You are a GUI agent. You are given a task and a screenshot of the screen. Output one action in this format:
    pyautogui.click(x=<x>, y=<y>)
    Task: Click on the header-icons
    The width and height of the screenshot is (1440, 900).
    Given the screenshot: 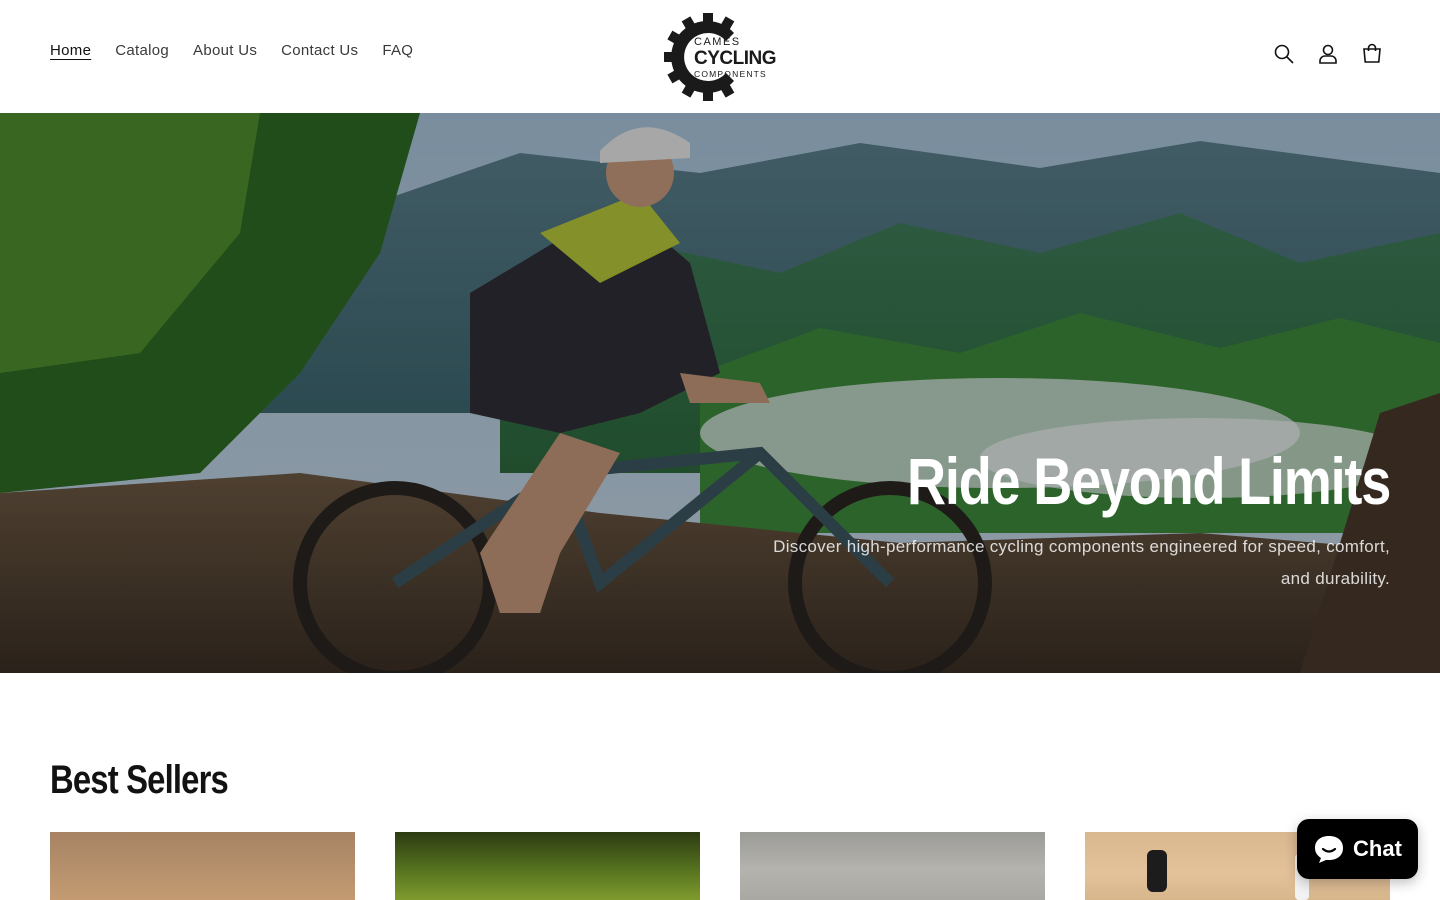 What is the action you would take?
    pyautogui.click(x=1328, y=54)
    